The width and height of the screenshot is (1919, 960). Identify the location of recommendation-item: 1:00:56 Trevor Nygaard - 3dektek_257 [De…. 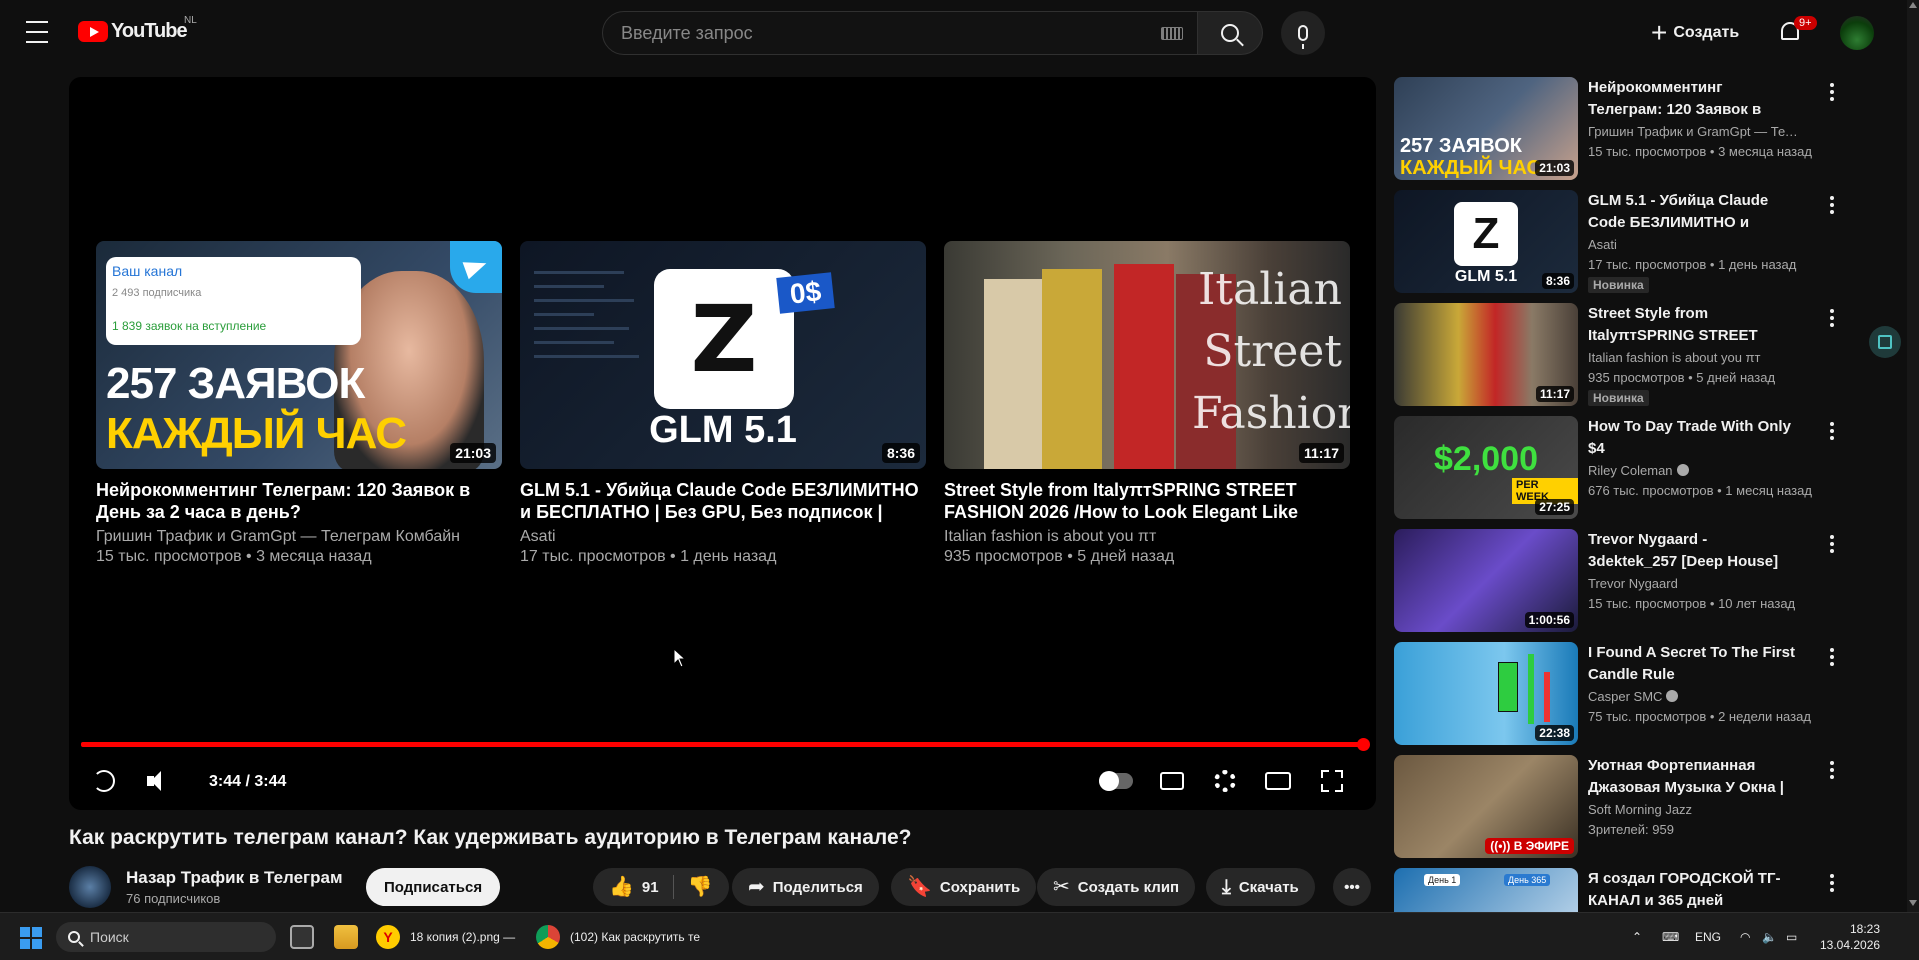
(1617, 585).